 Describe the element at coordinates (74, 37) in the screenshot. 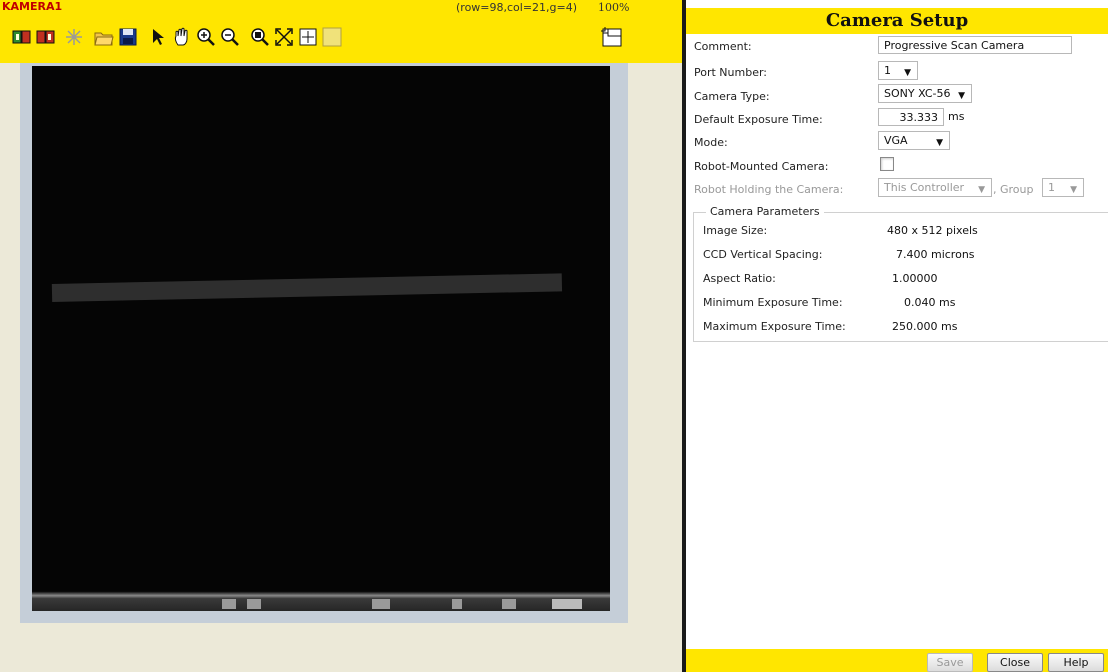

I see `flash-icon` at that location.